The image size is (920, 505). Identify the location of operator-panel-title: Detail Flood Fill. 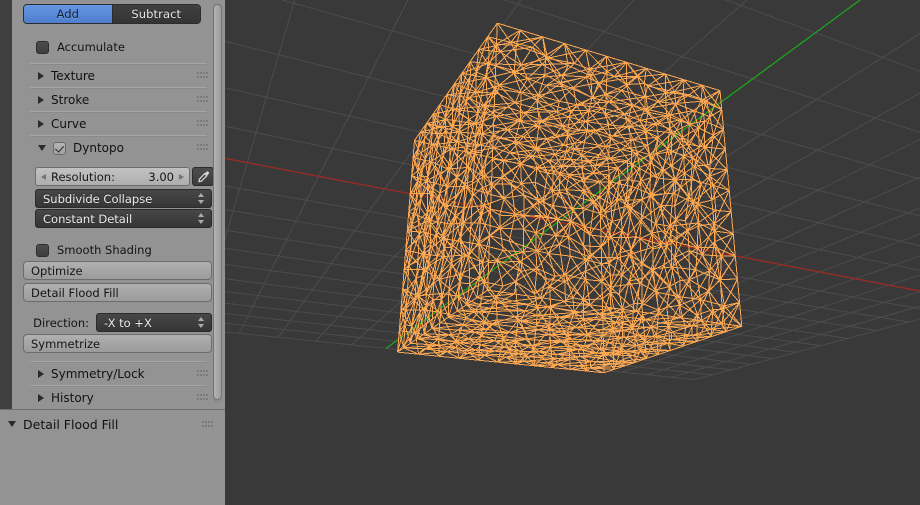
(71, 424).